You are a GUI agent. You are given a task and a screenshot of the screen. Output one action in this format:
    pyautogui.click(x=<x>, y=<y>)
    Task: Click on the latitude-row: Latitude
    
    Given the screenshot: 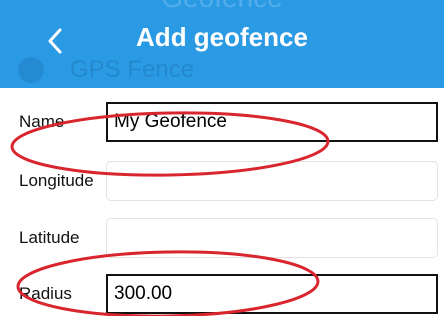 What is the action you would take?
    pyautogui.click(x=222, y=238)
    